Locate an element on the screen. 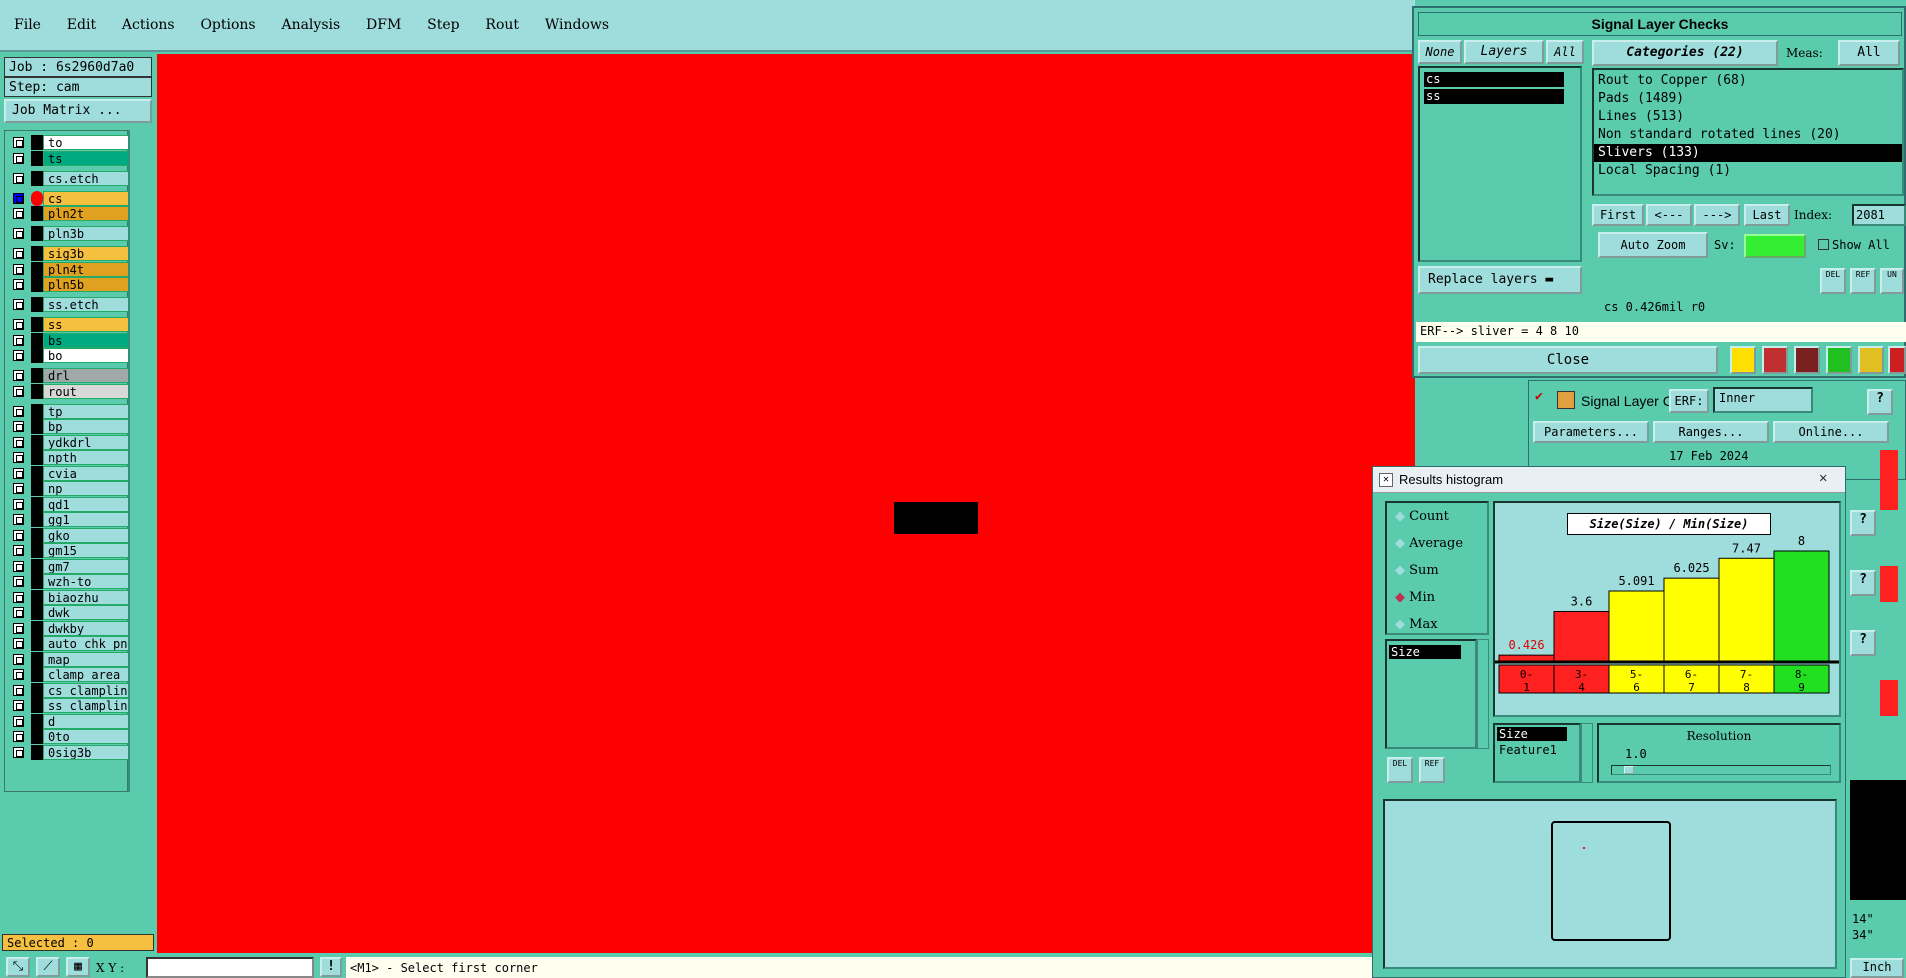 This screenshot has width=1906, height=978. layer-name: cvia is located at coordinates (86, 473).